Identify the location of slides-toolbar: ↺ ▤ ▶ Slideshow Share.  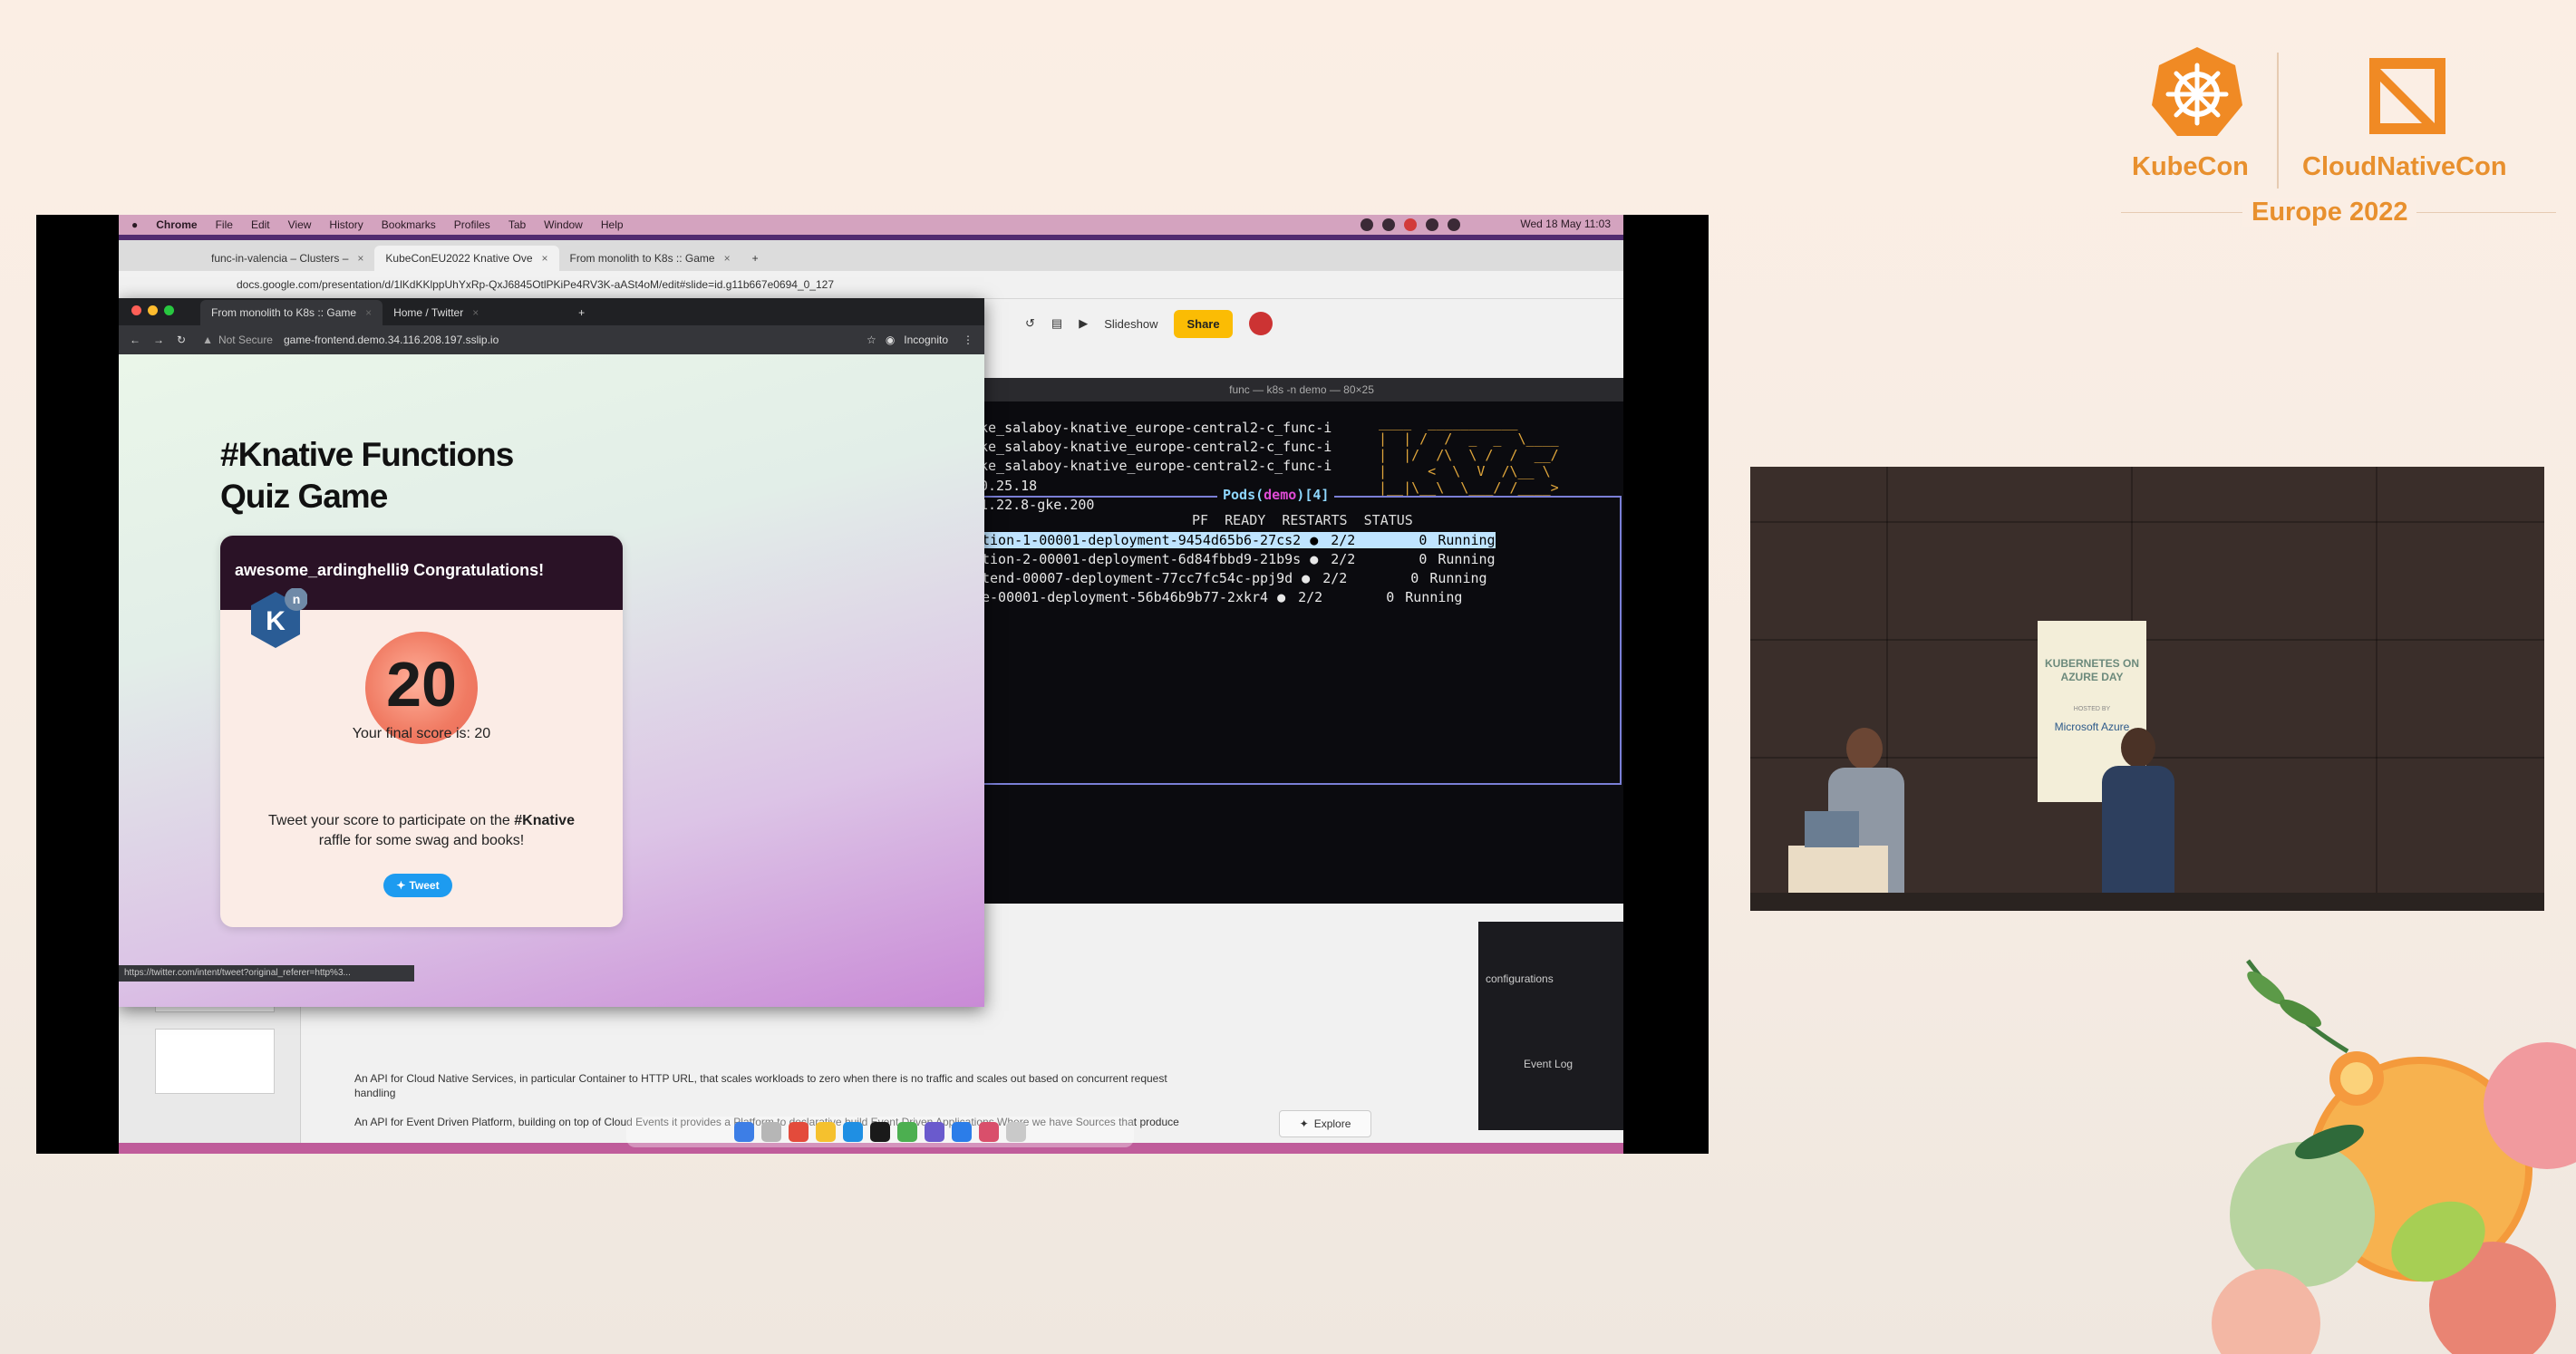
(1251, 323).